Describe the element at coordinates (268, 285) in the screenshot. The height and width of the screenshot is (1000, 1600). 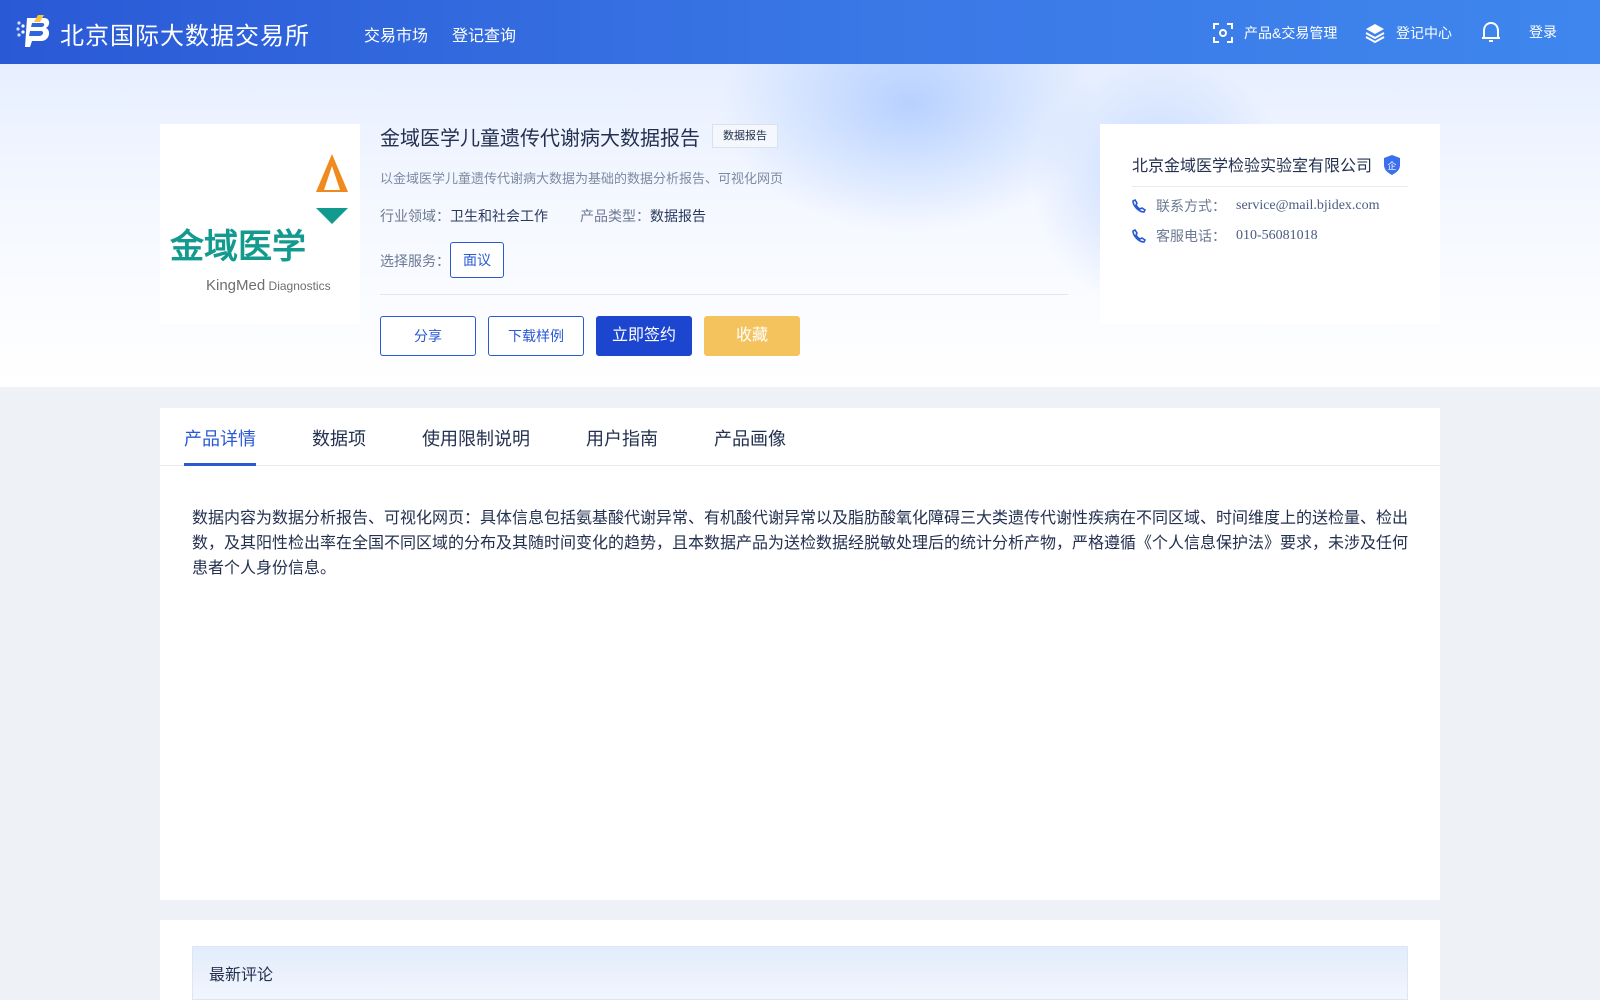
I see `svg-text: KingMed Diagnostics` at that location.